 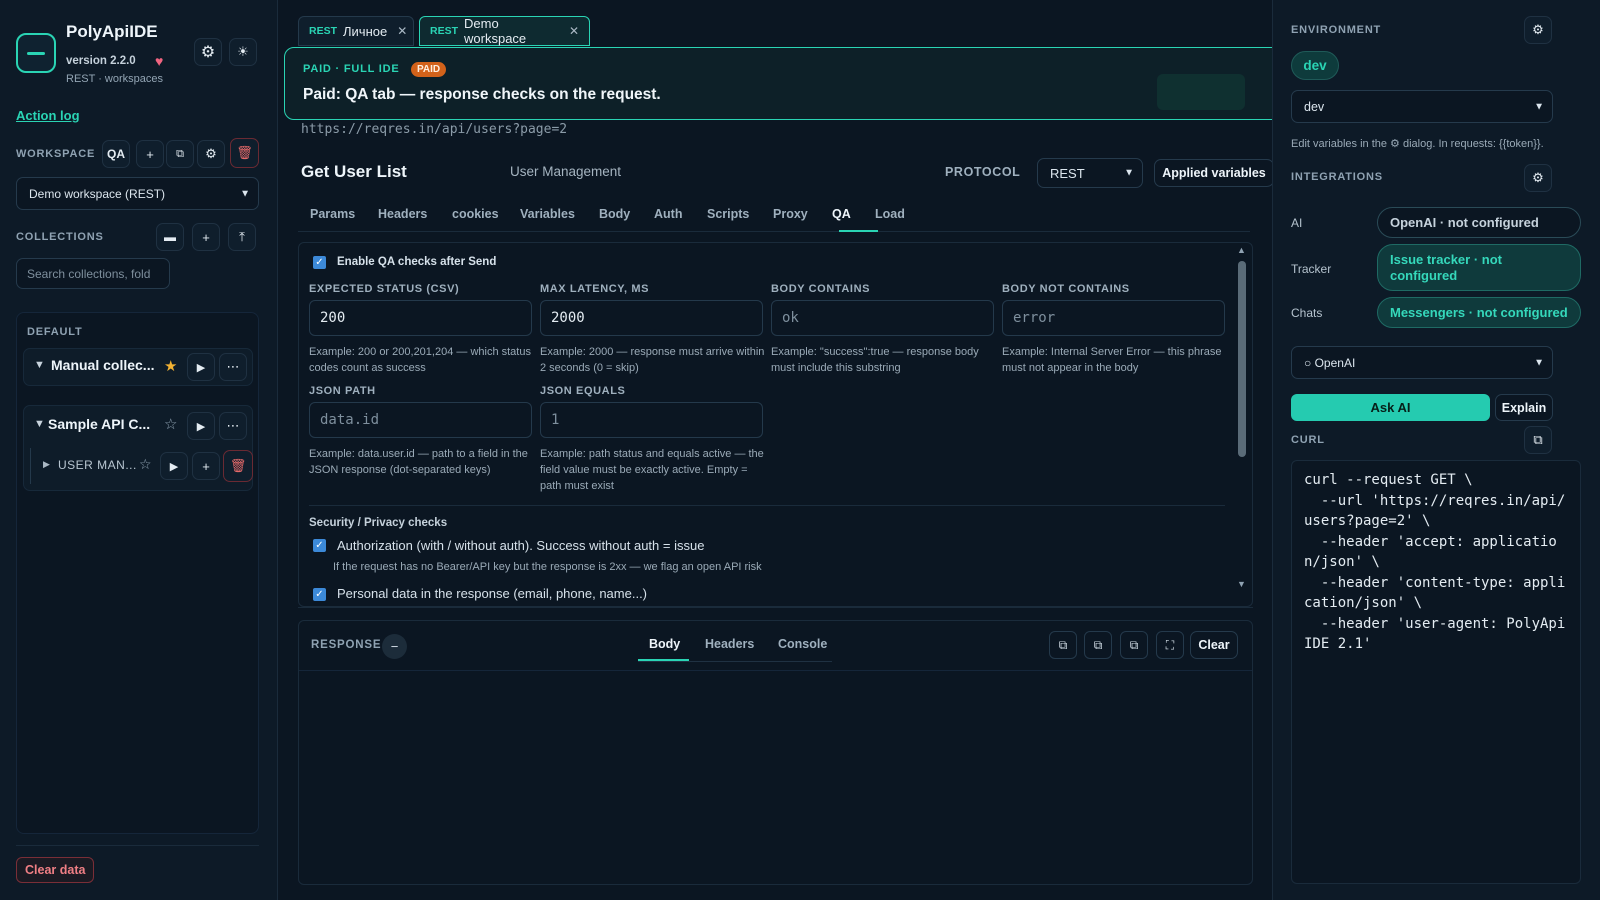 I want to click on subtab-auth: Auth, so click(x=668, y=214).